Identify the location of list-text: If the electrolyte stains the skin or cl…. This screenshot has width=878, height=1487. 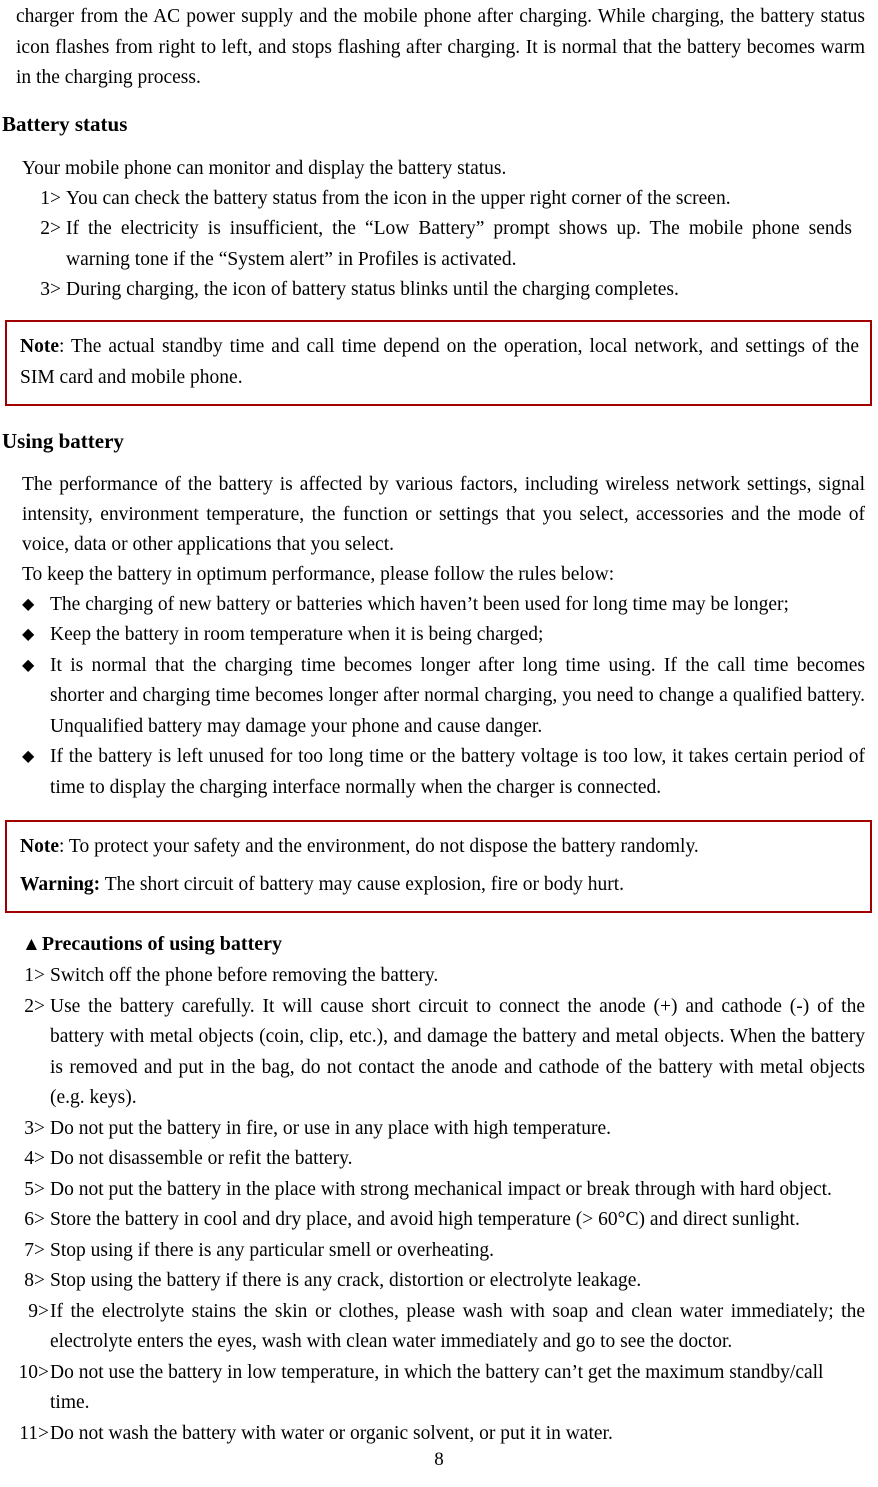
(457, 1326).